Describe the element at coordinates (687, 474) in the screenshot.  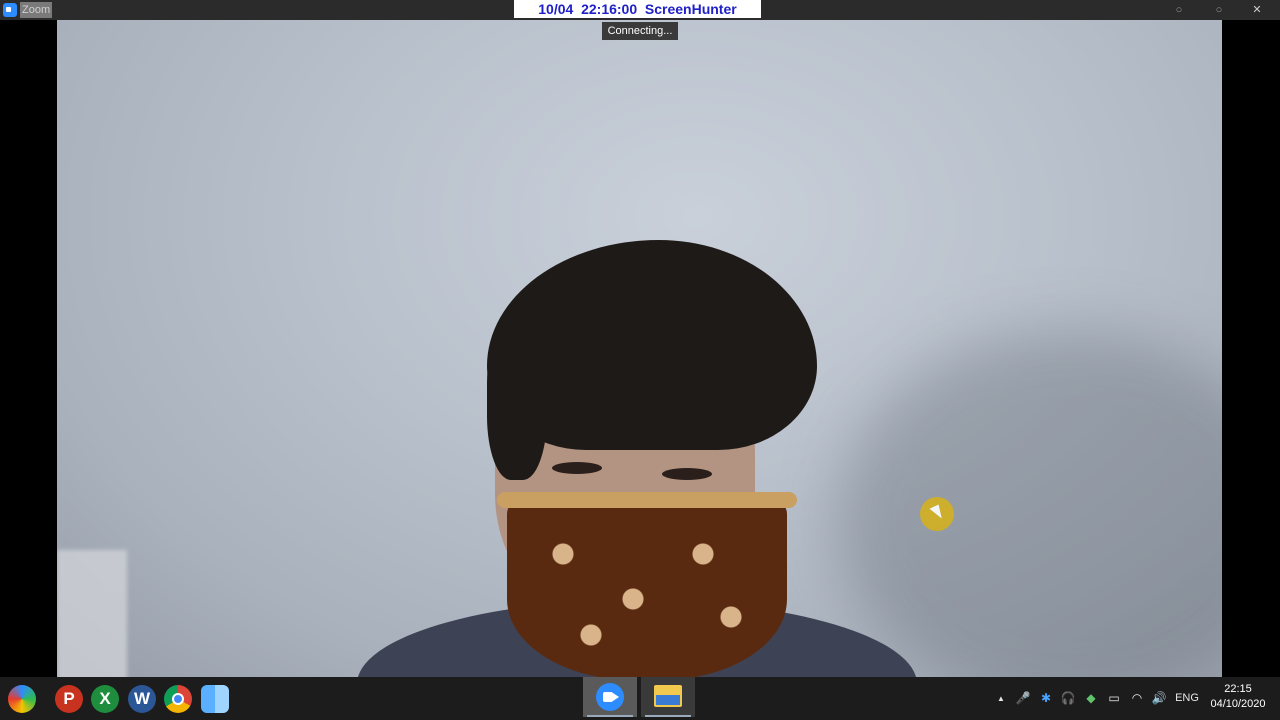
I see `right-eye` at that location.